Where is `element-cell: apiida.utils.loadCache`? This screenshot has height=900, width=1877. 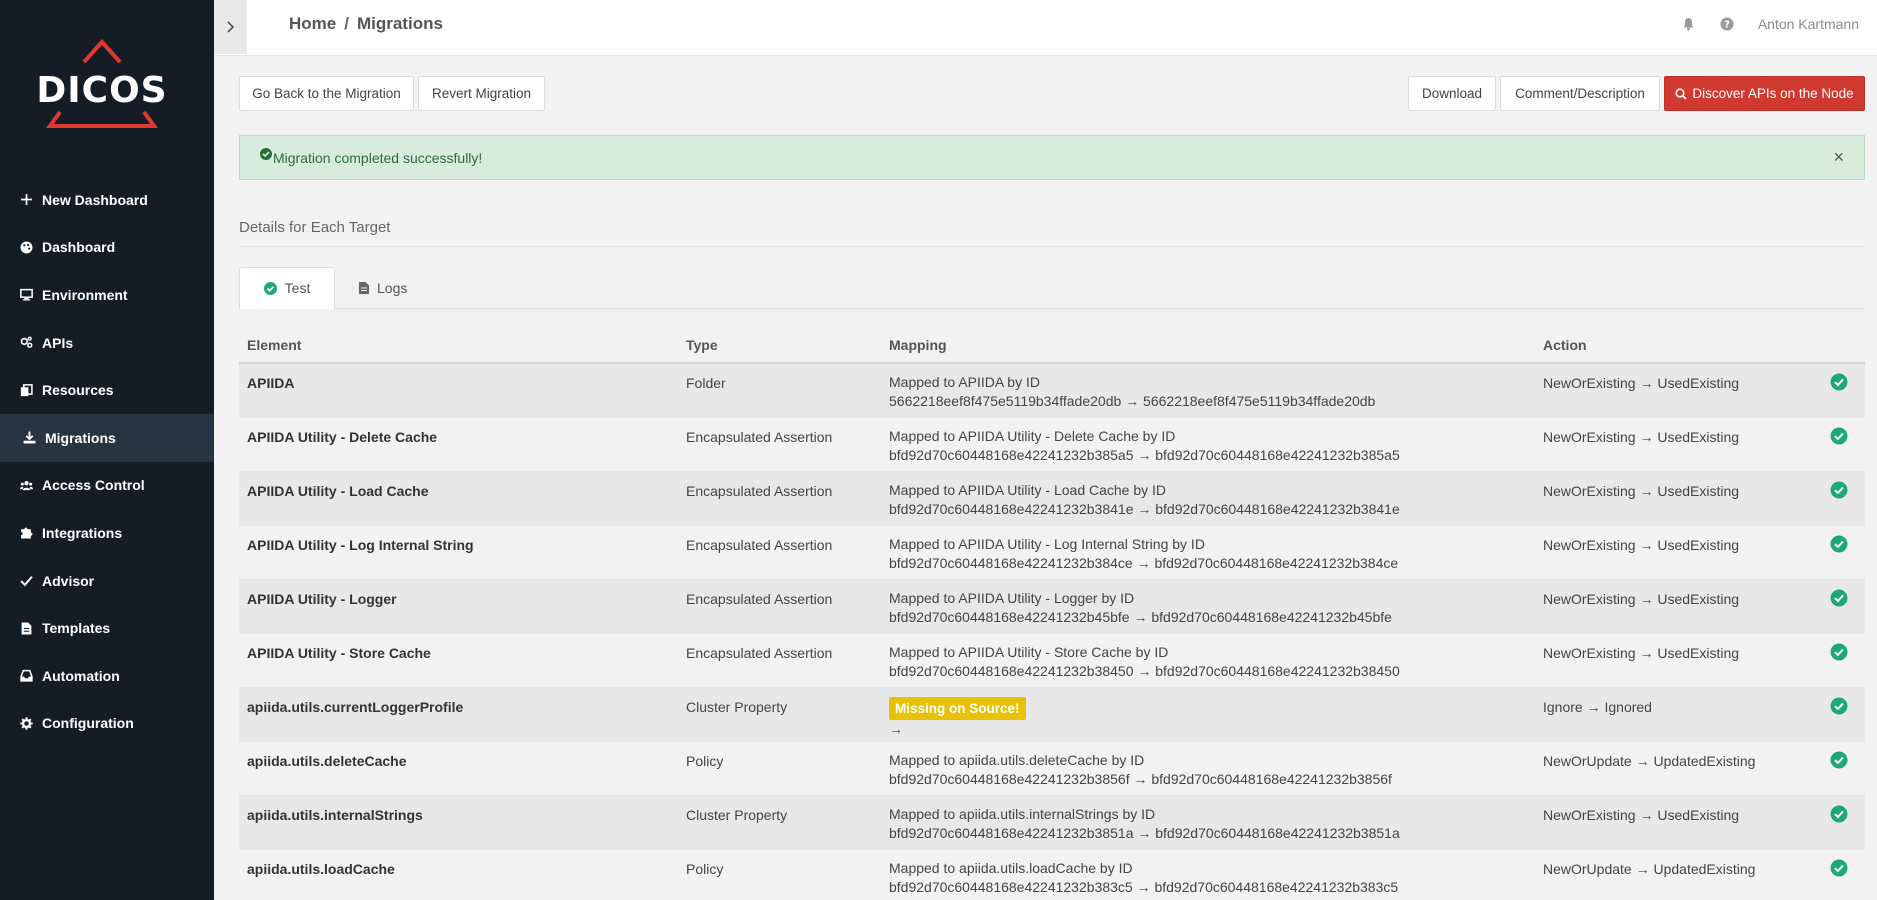 element-cell: apiida.utils.loadCache is located at coordinates (321, 869).